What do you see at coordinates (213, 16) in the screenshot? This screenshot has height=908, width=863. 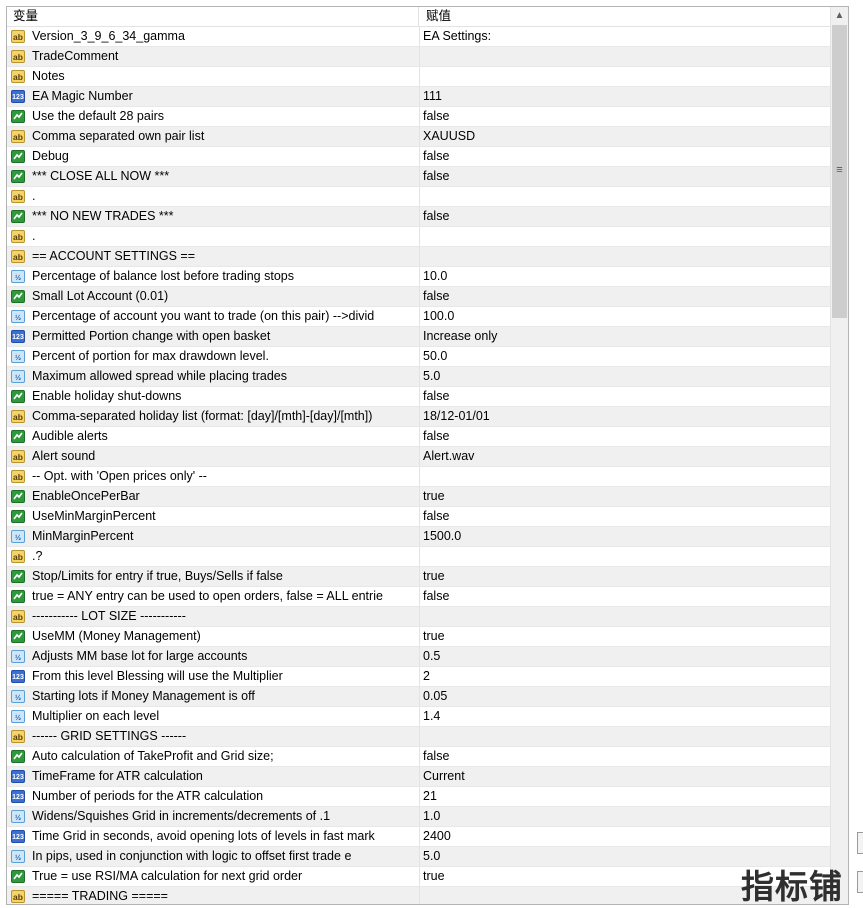 I see `column-header-variable: 变量` at bounding box center [213, 16].